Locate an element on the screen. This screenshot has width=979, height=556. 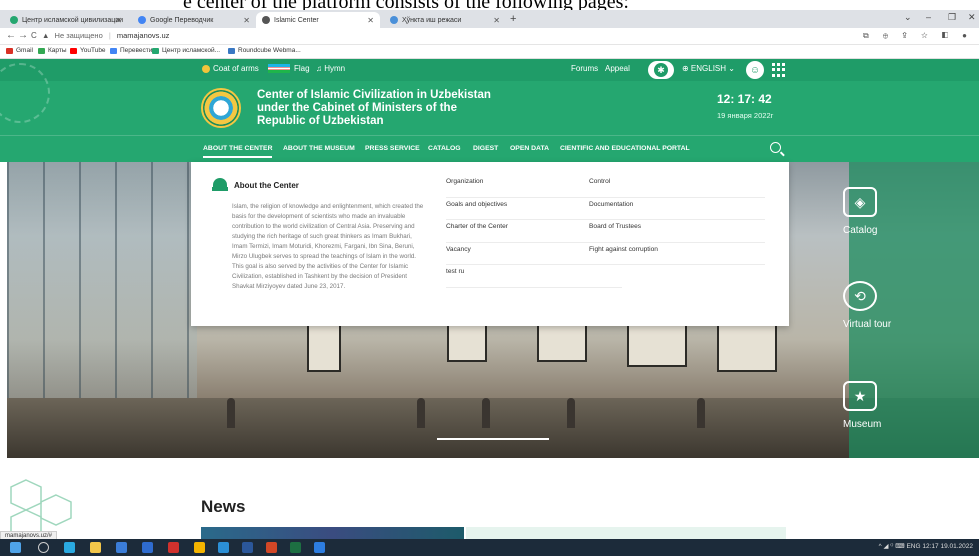
edge-icon is located at coordinates (69, 547).